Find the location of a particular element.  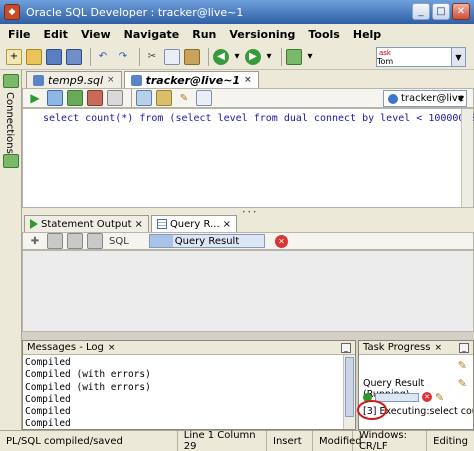

ask-tom-search-box: ask Tom ▼ is located at coordinates (421, 57).